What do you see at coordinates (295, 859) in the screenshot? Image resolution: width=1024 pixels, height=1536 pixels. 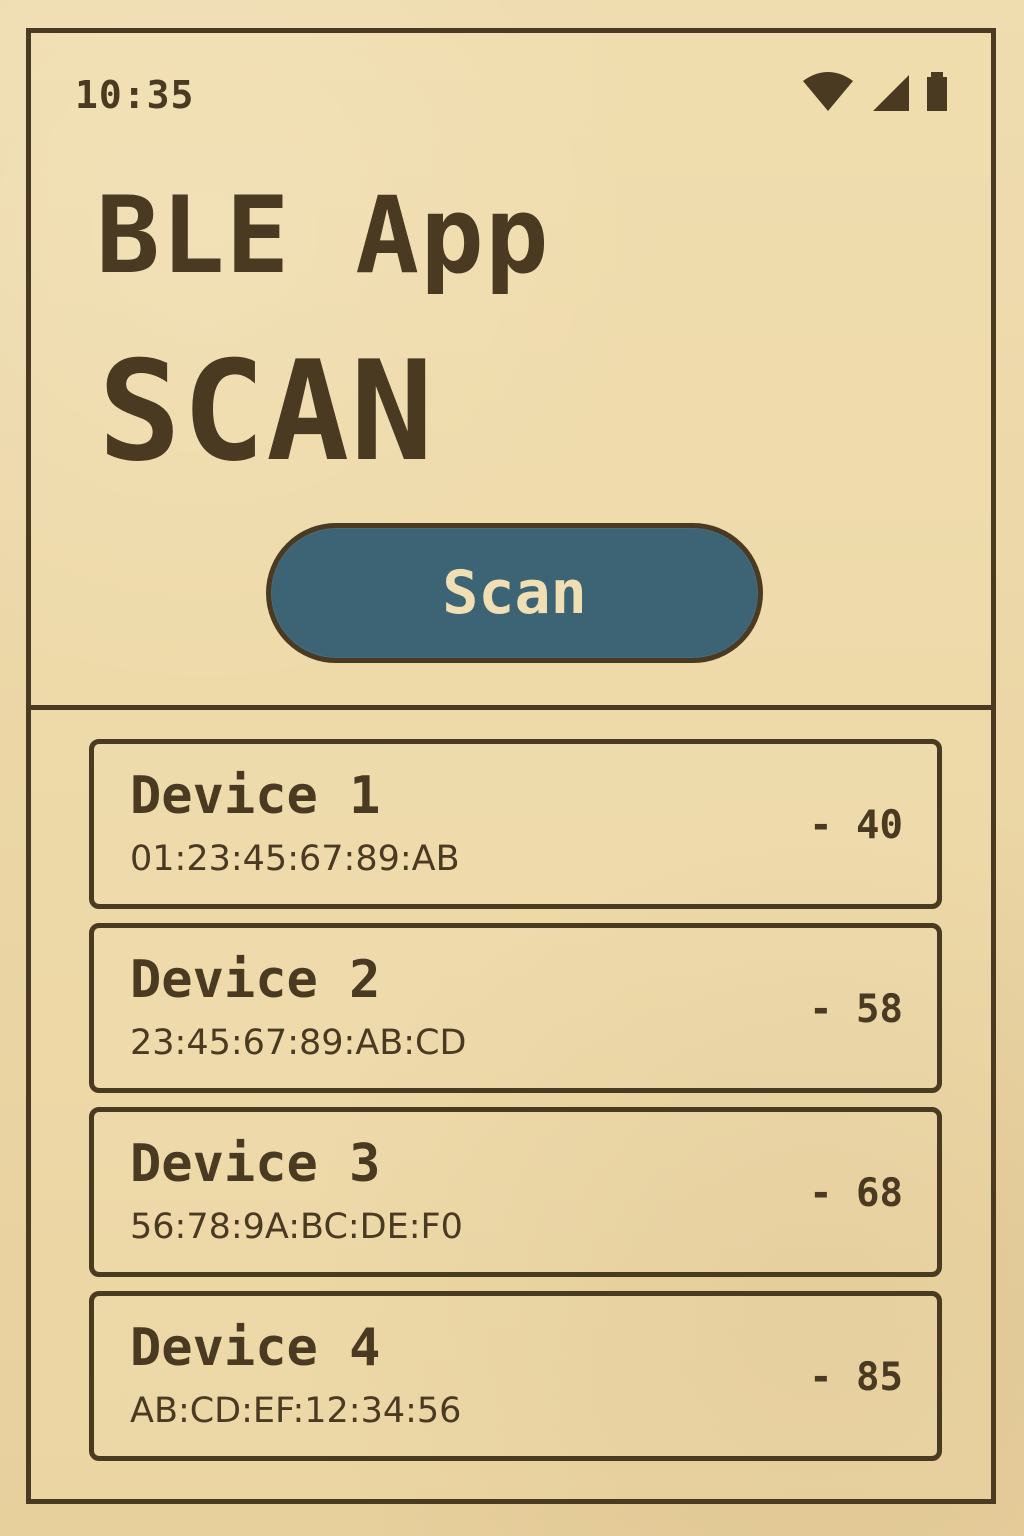 I see `device-address: 01:23:45:67:89:AB` at bounding box center [295, 859].